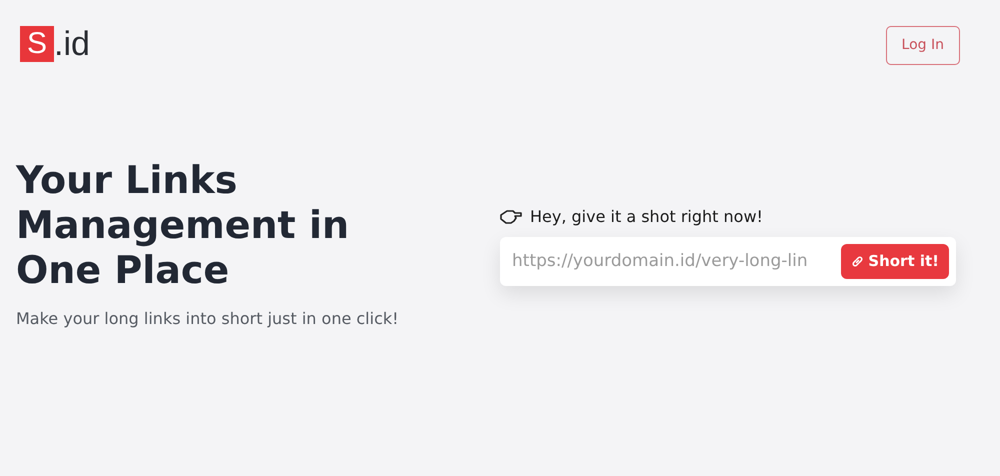  What do you see at coordinates (646, 217) in the screenshot?
I see `prompt-text: Hey, give it a shot right now!` at bounding box center [646, 217].